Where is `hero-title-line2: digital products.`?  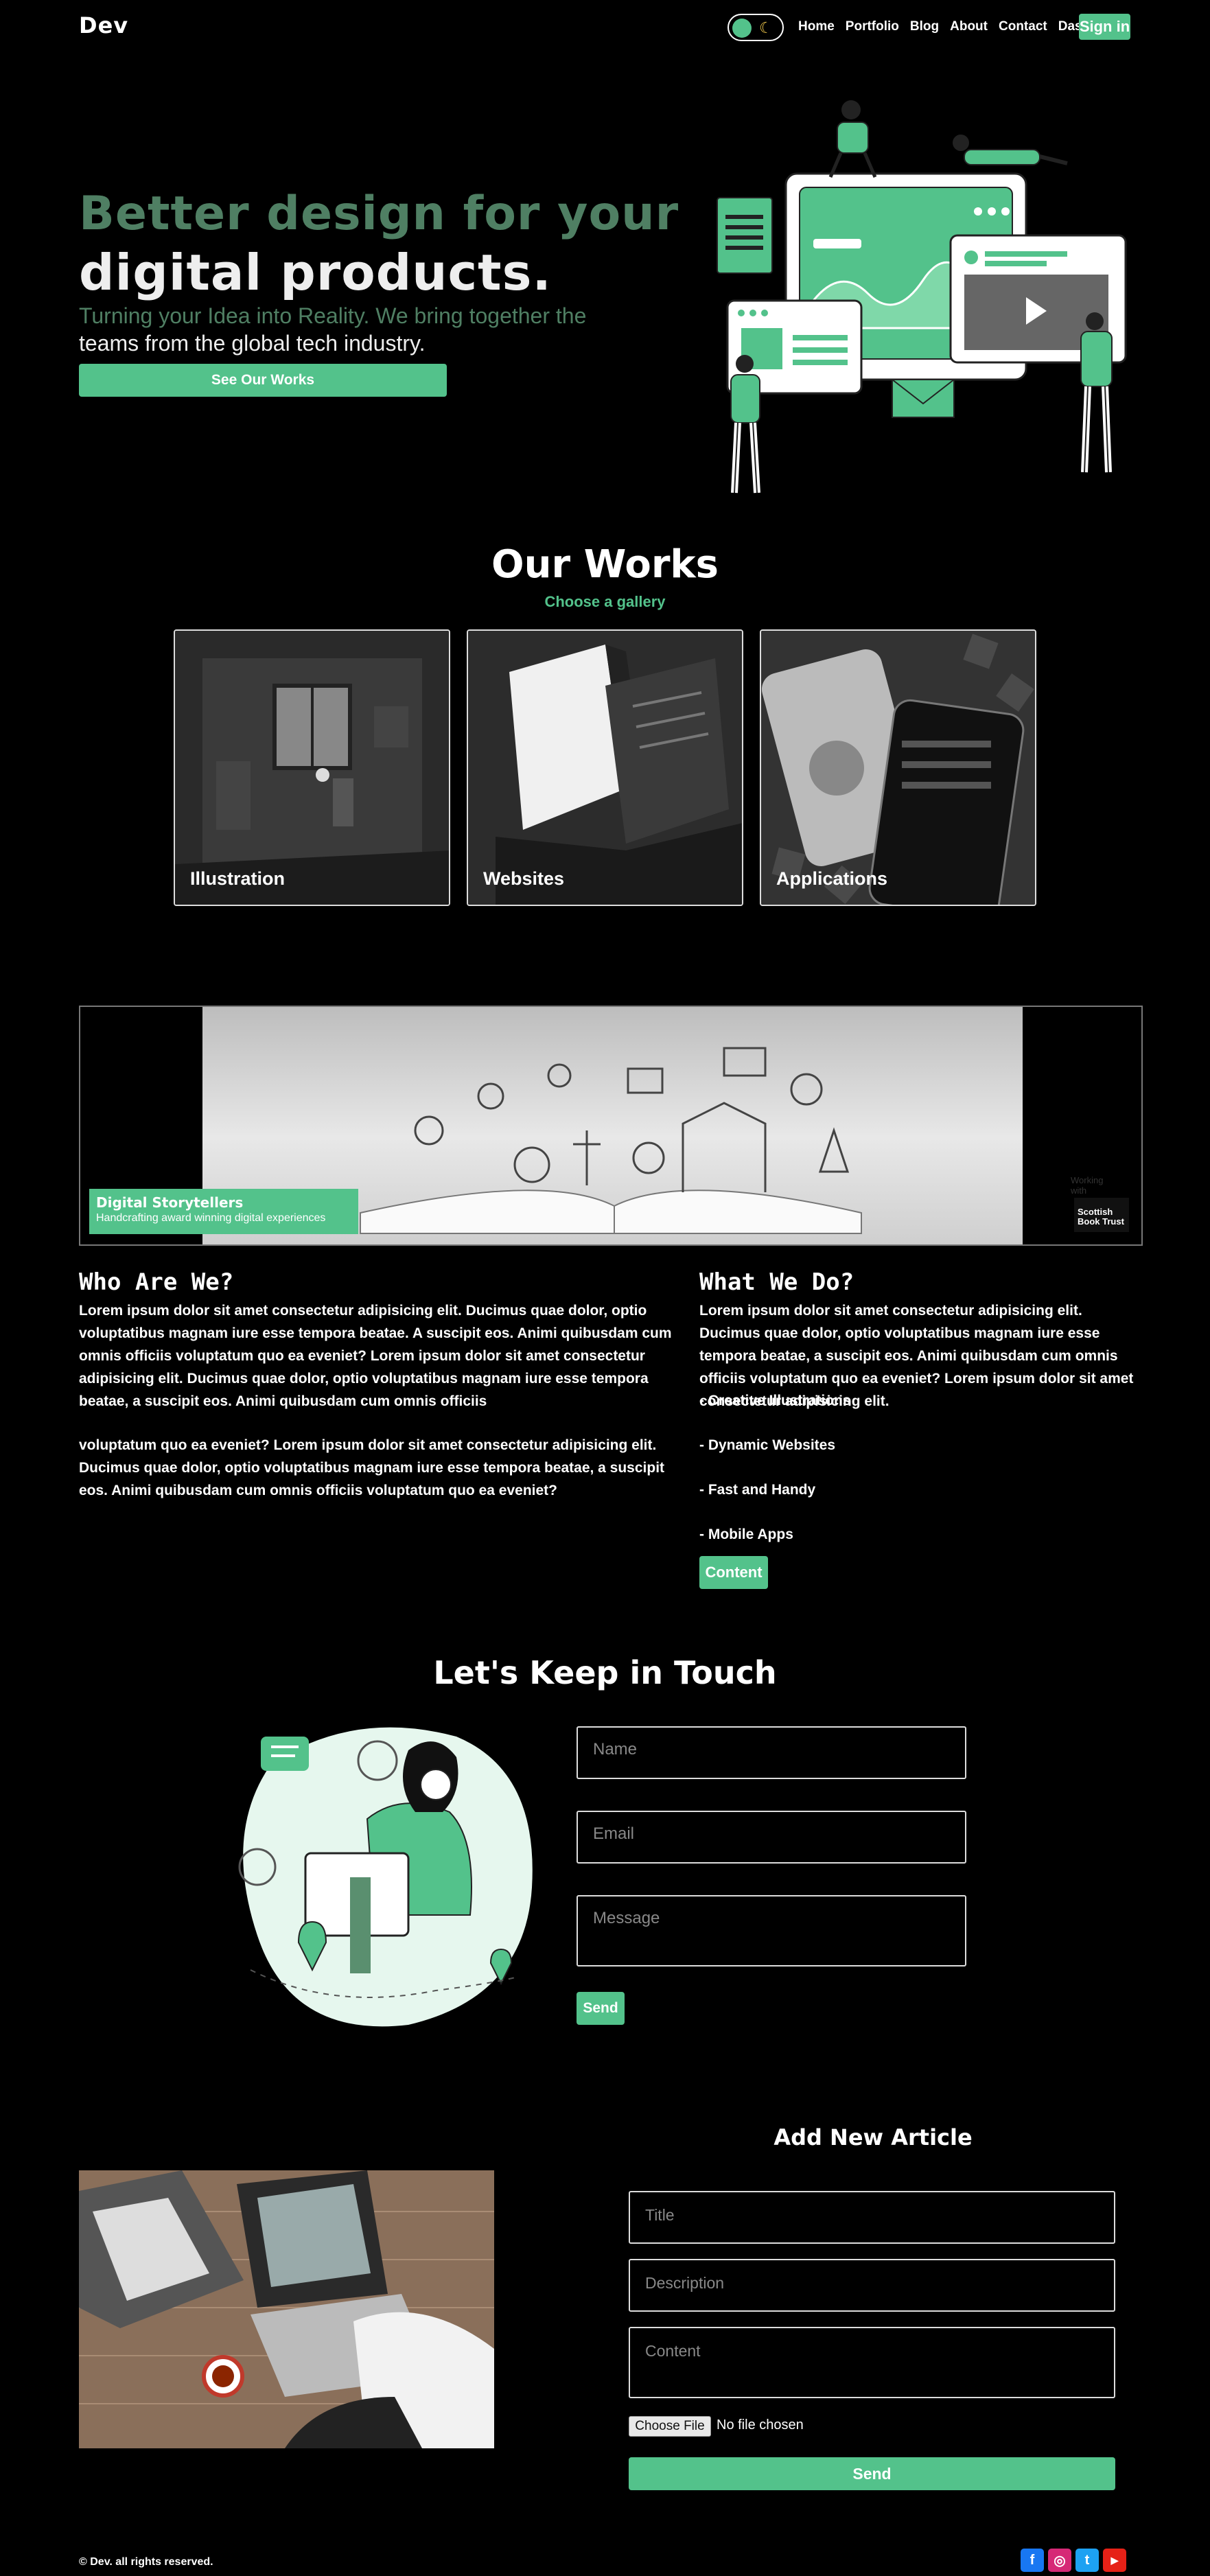 hero-title-line2: digital products. is located at coordinates (315, 272).